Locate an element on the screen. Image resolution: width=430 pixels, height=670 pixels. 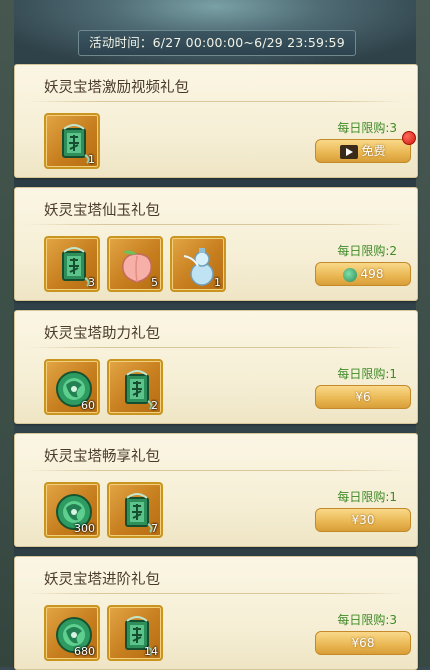
item-count: 7 is located at coordinates (154, 528).